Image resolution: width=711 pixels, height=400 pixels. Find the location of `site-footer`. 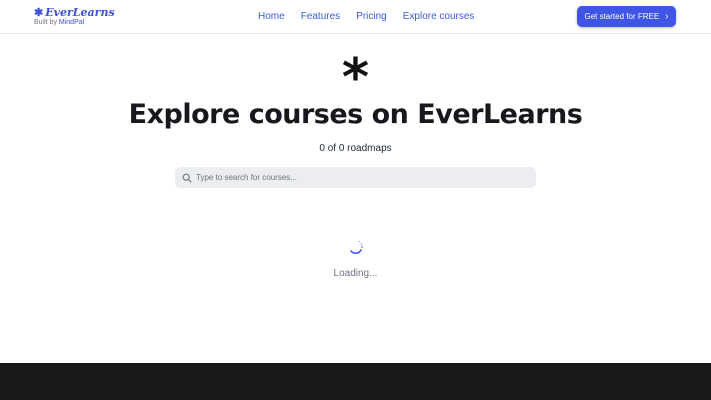

site-footer is located at coordinates (355, 381).